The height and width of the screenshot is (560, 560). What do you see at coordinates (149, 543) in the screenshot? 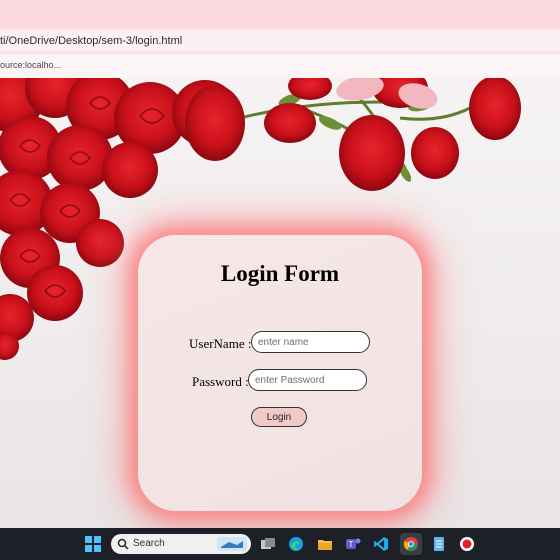
I see `search-label: Search` at bounding box center [149, 543].